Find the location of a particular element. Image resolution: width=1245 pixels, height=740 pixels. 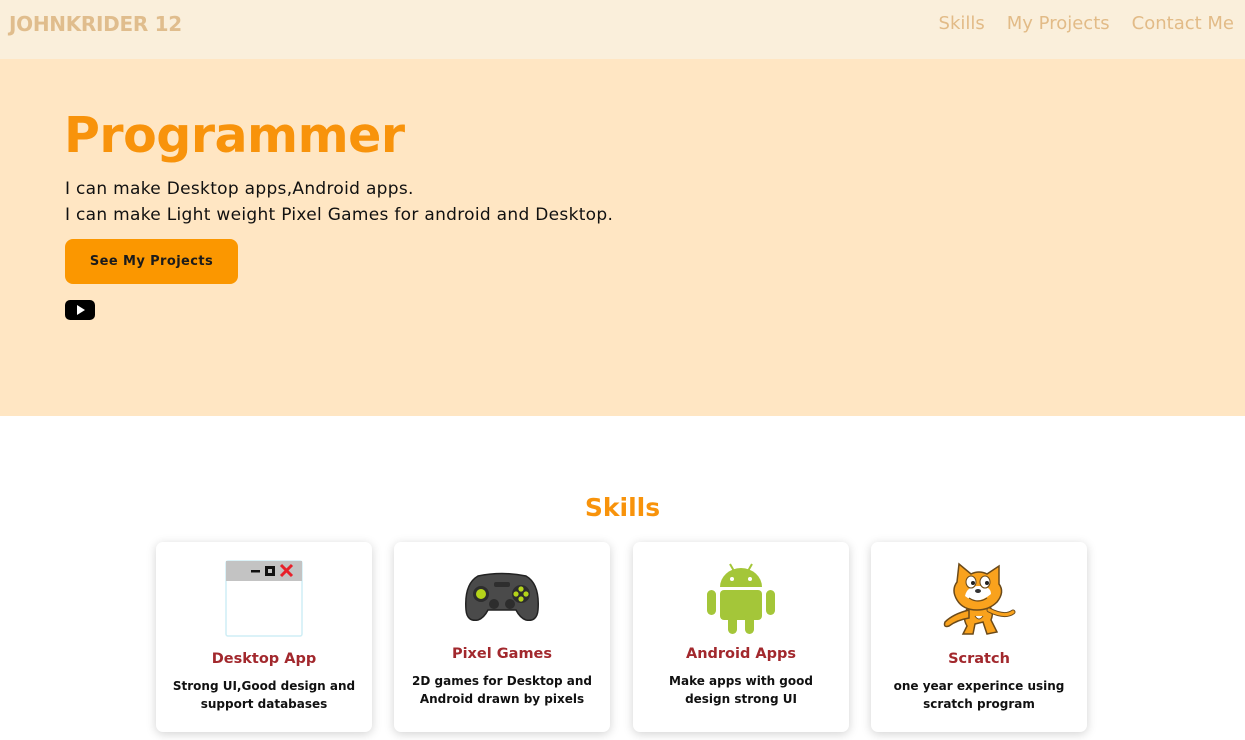

card-title: Scratch is located at coordinates (979, 659).